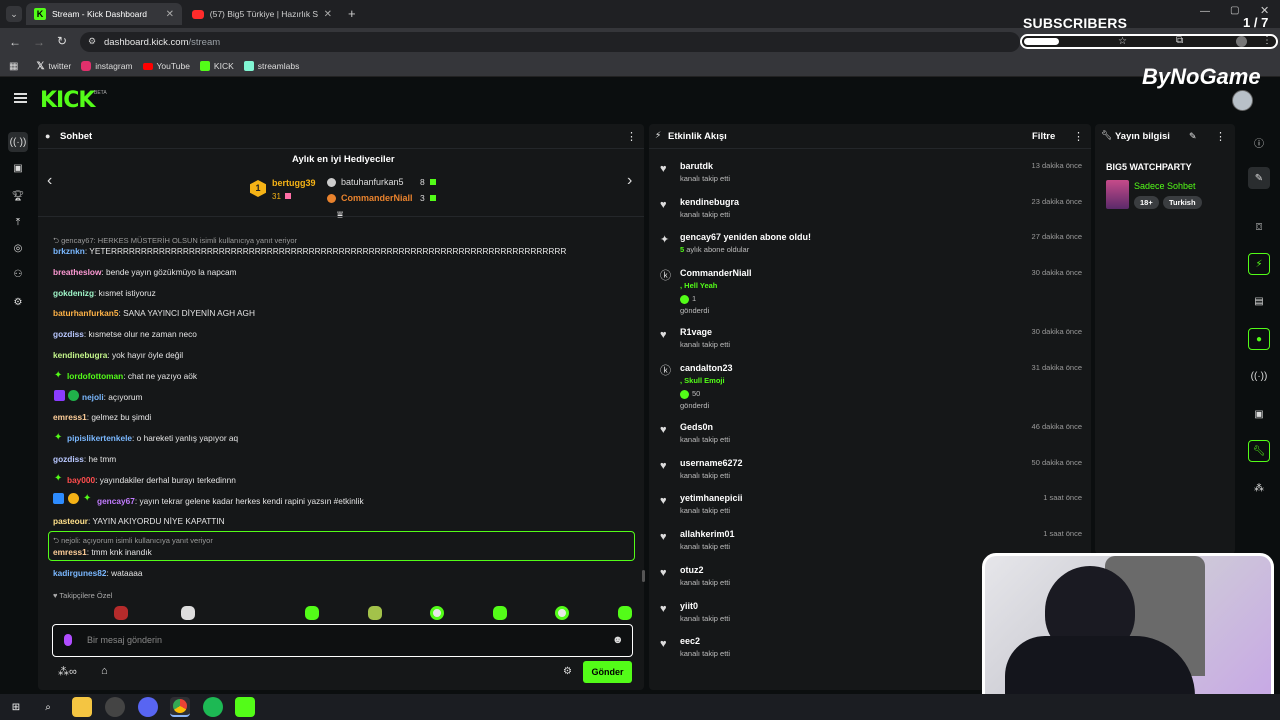 This screenshot has height=720, width=1280. What do you see at coordinates (14, 14) in the screenshot?
I see `tab-search-button: ⌄` at bounding box center [14, 14].